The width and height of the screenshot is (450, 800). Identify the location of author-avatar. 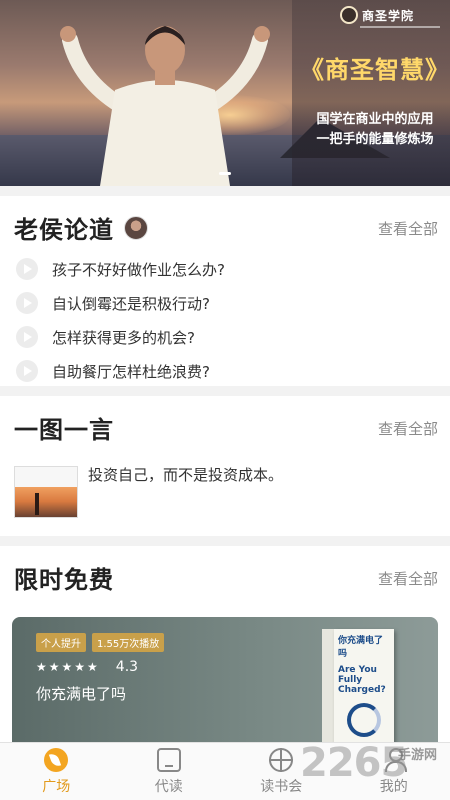
(136, 227).